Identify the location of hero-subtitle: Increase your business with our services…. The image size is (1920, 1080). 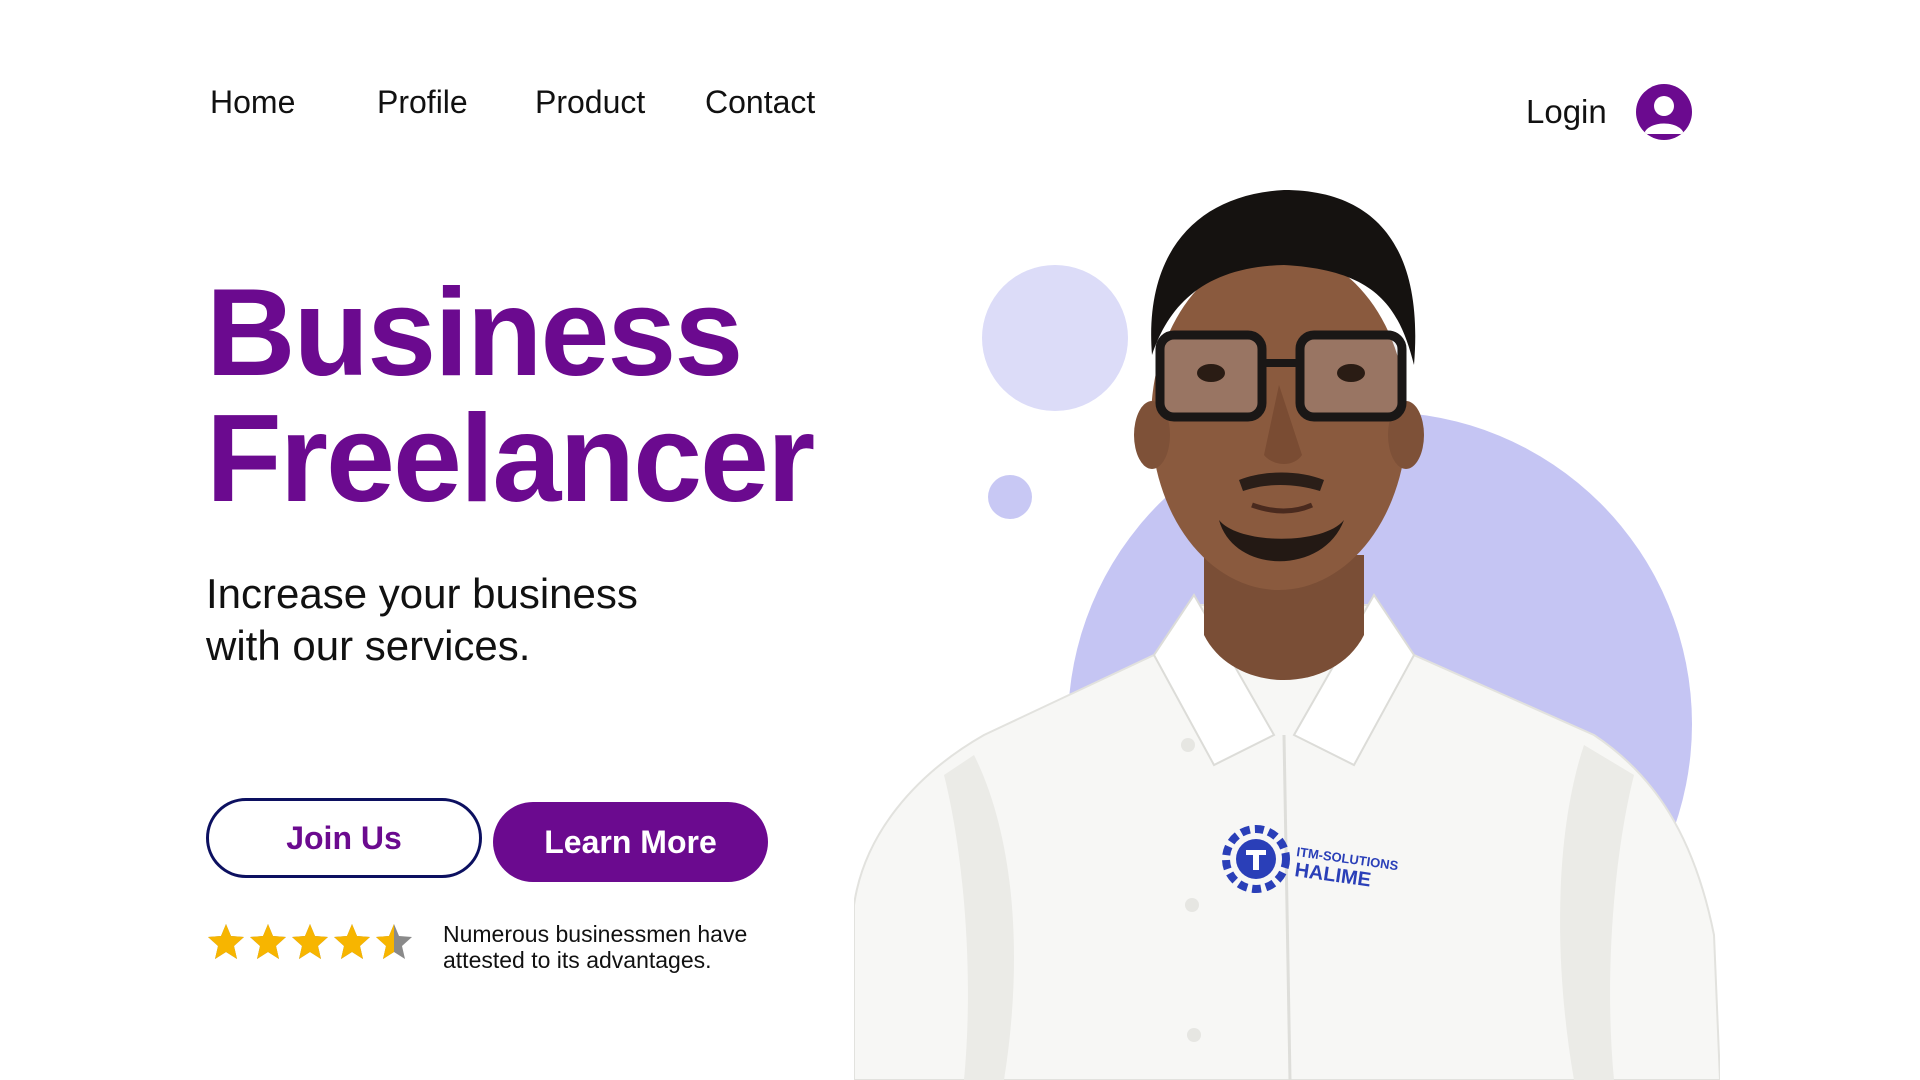
(466, 620).